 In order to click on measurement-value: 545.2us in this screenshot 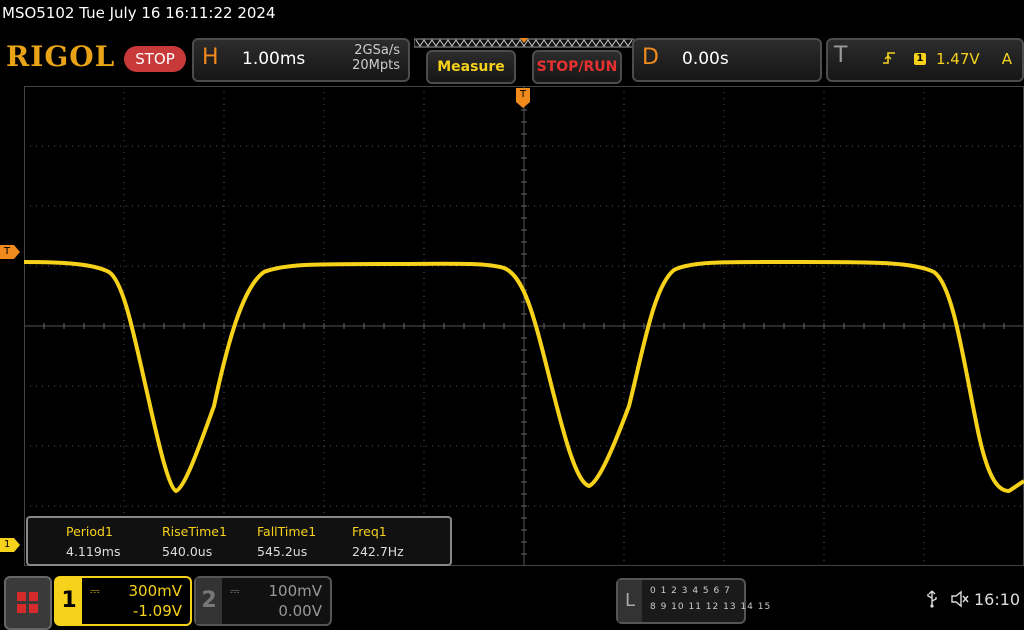, I will do `click(282, 551)`.